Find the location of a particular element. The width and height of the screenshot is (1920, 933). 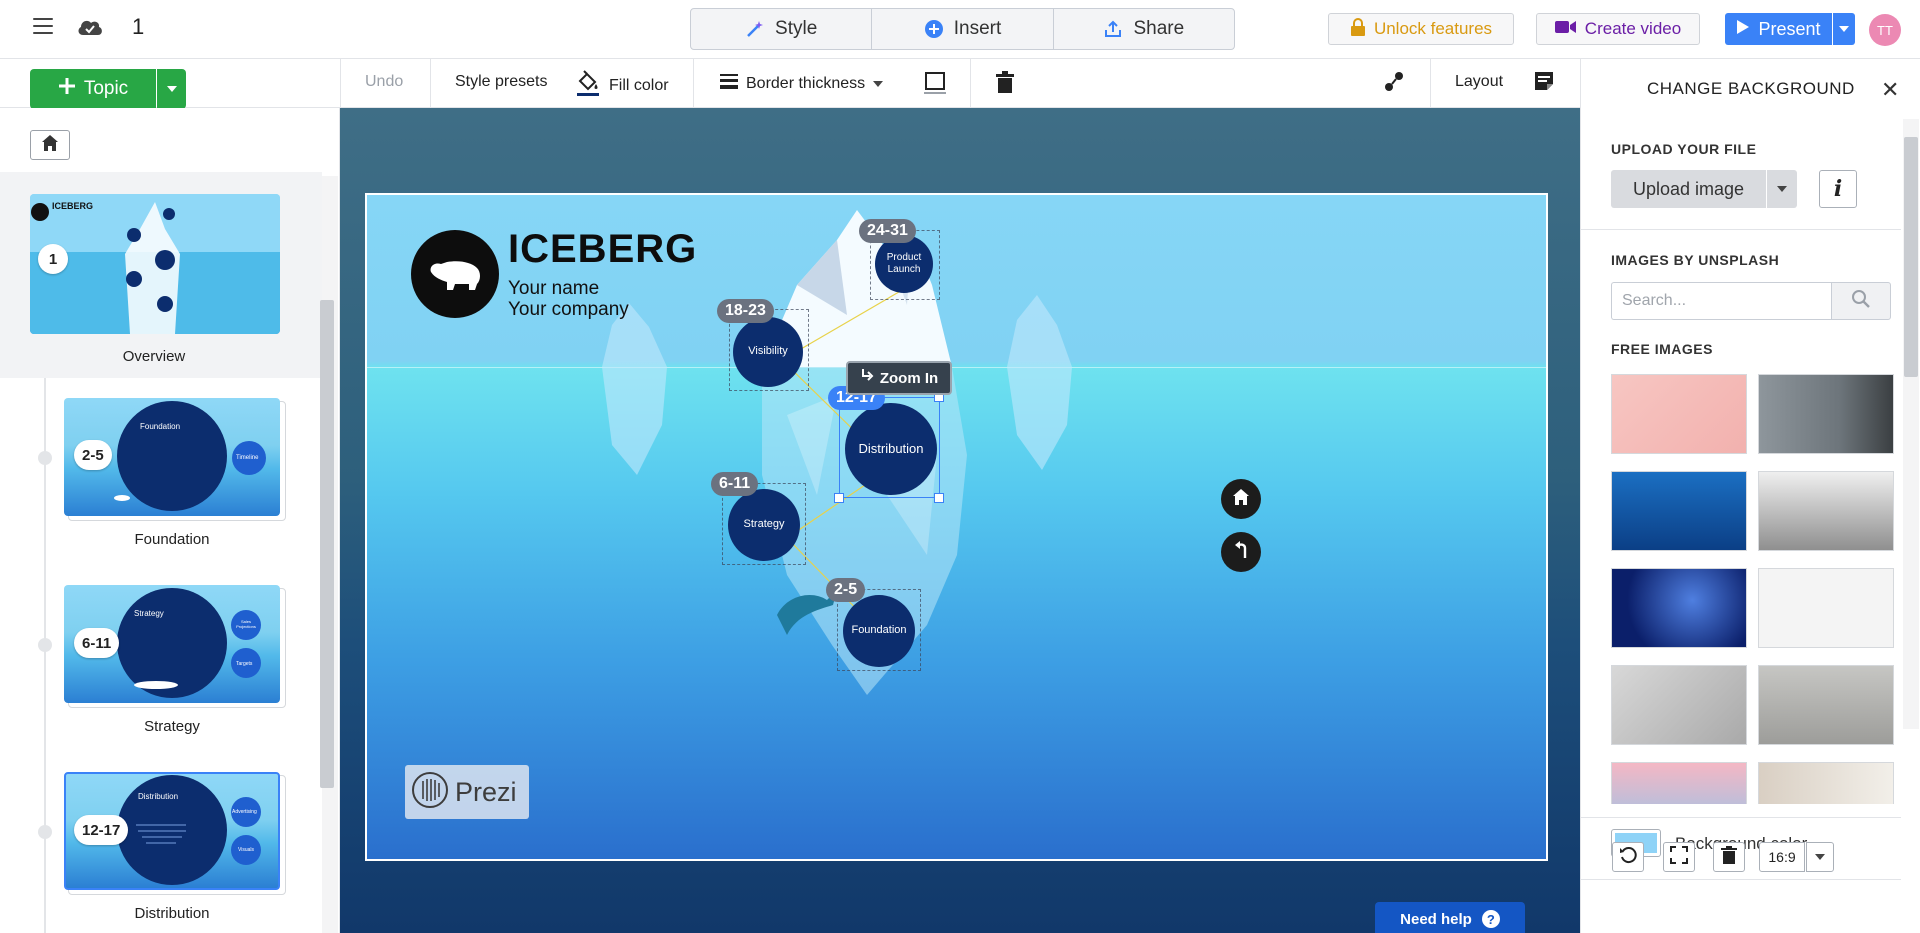

reset-background-button is located at coordinates (1628, 857).